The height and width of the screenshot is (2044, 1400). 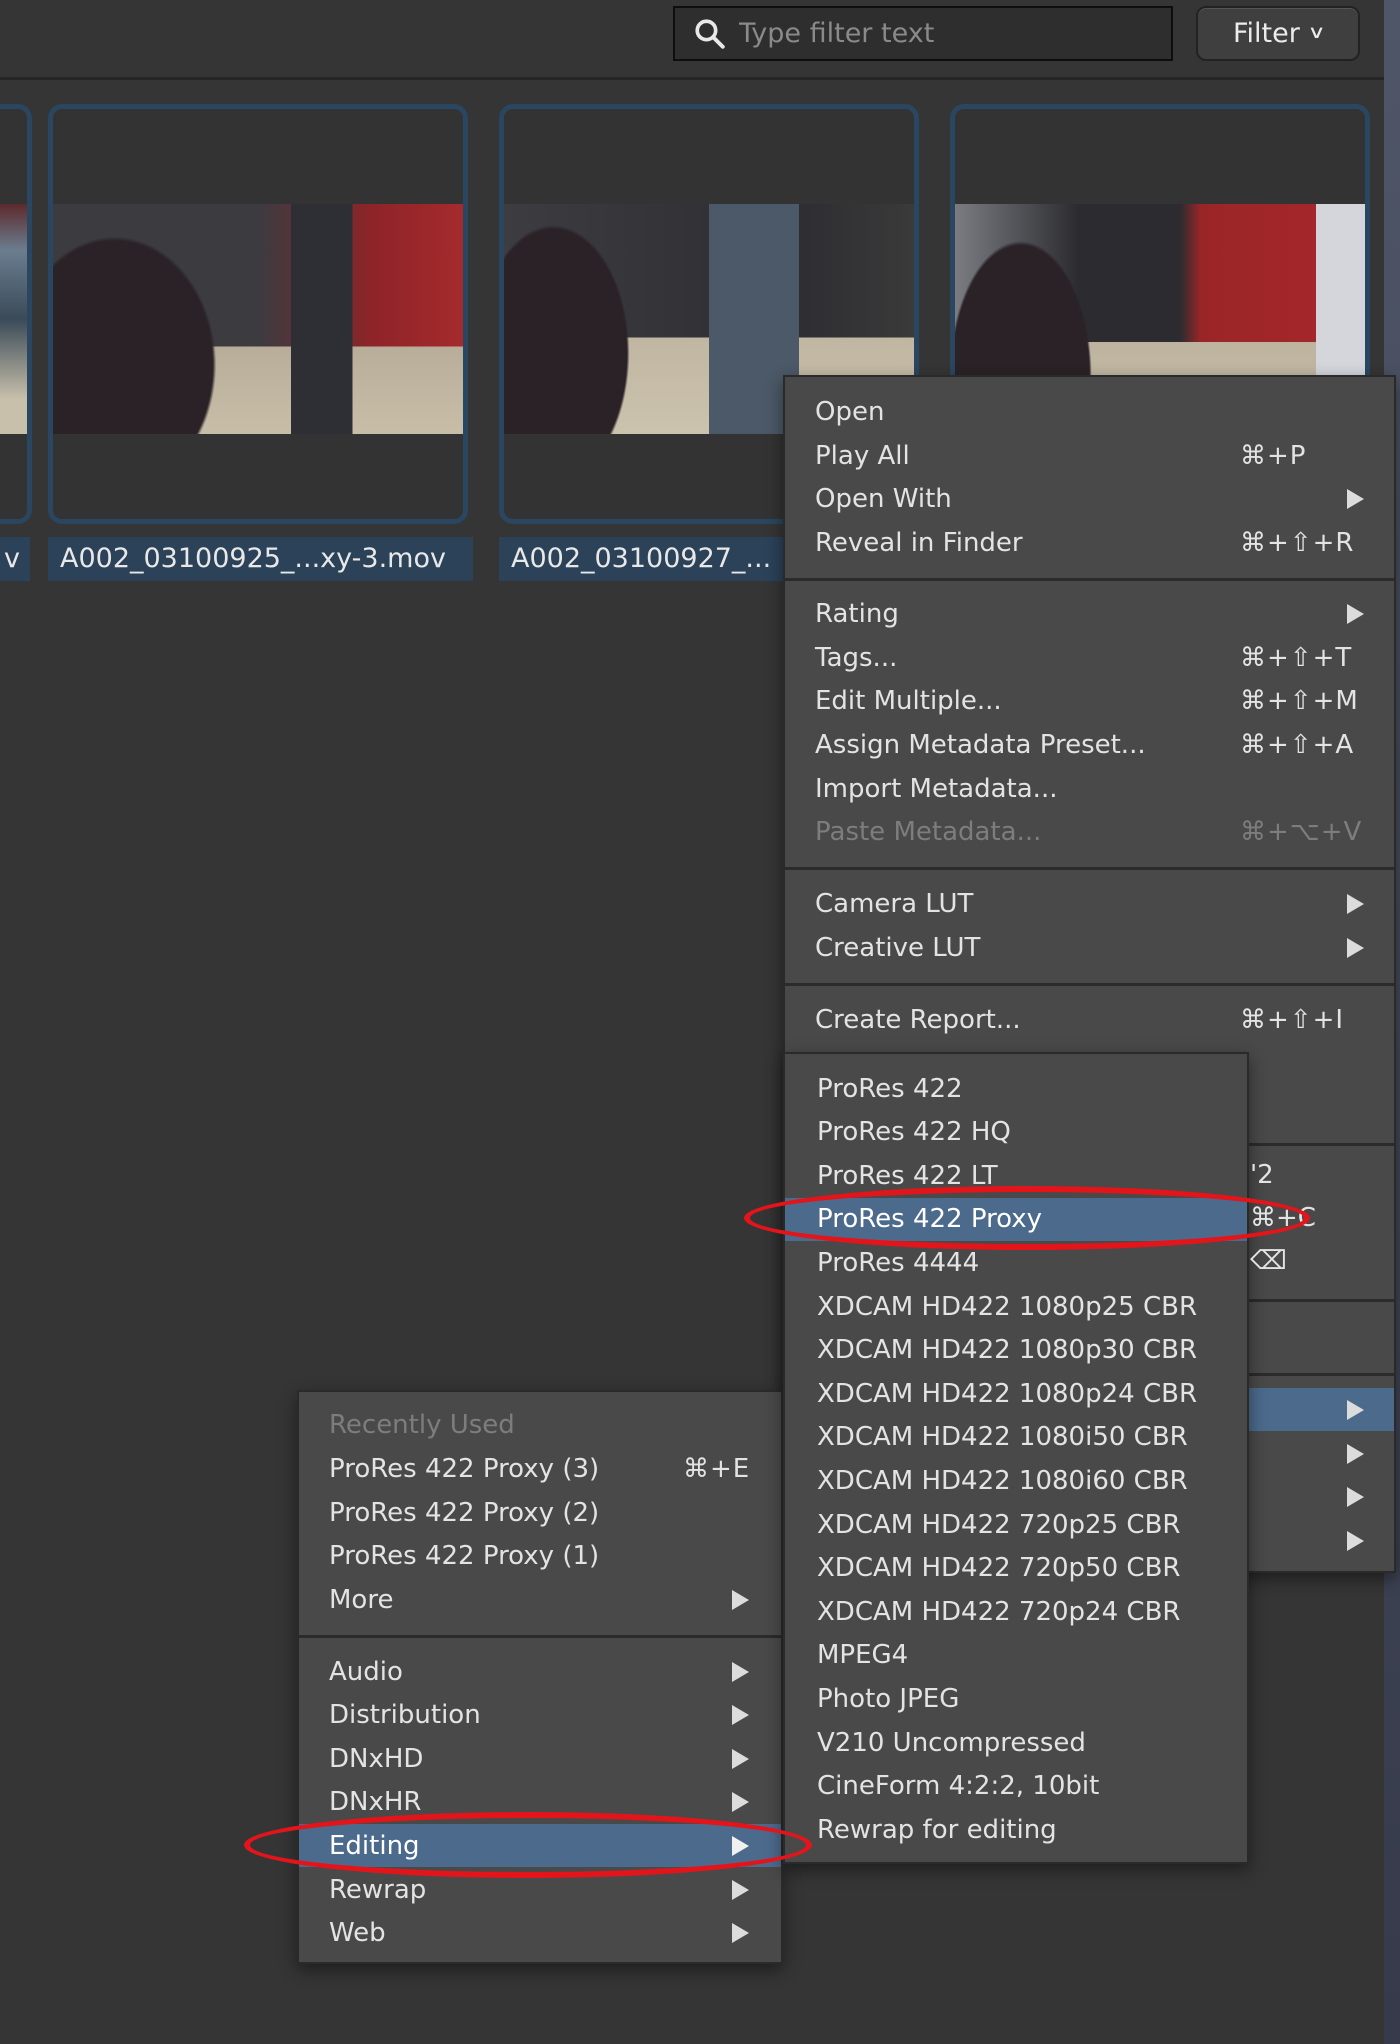 I want to click on menu-item-preset: ProRes 422 HQ, so click(x=1016, y=1132).